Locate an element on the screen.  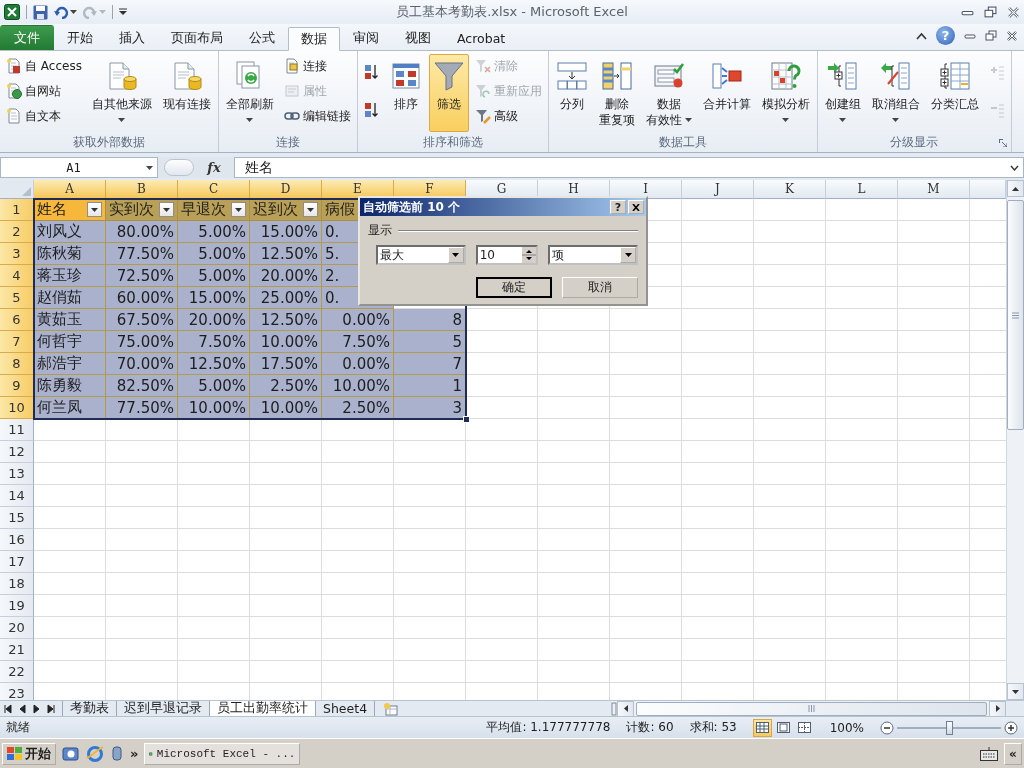
ribbon-button: 自文本 is located at coordinates (44, 116).